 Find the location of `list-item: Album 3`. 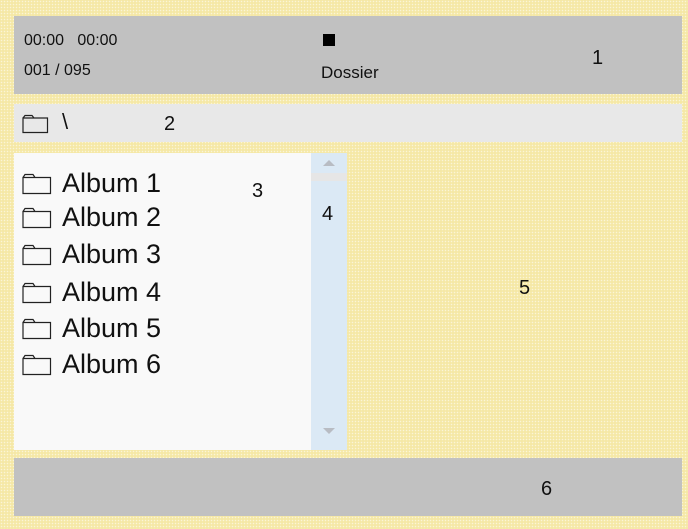

list-item: Album 3 is located at coordinates (134, 254).